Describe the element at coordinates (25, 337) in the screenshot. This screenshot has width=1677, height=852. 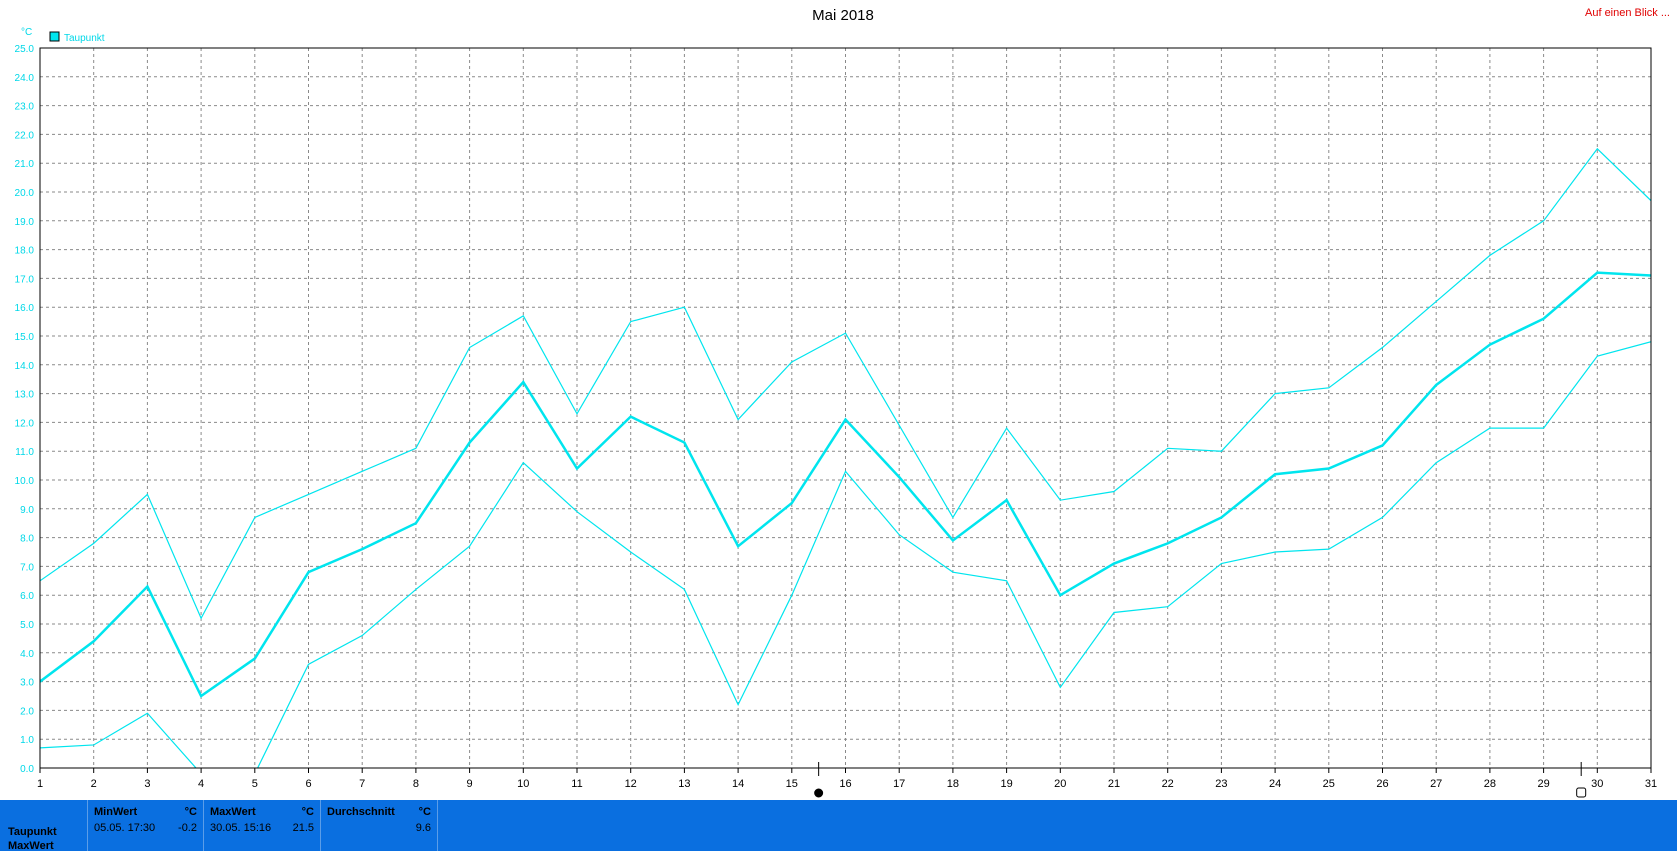
I see `y-tick-label: 15.0` at that location.